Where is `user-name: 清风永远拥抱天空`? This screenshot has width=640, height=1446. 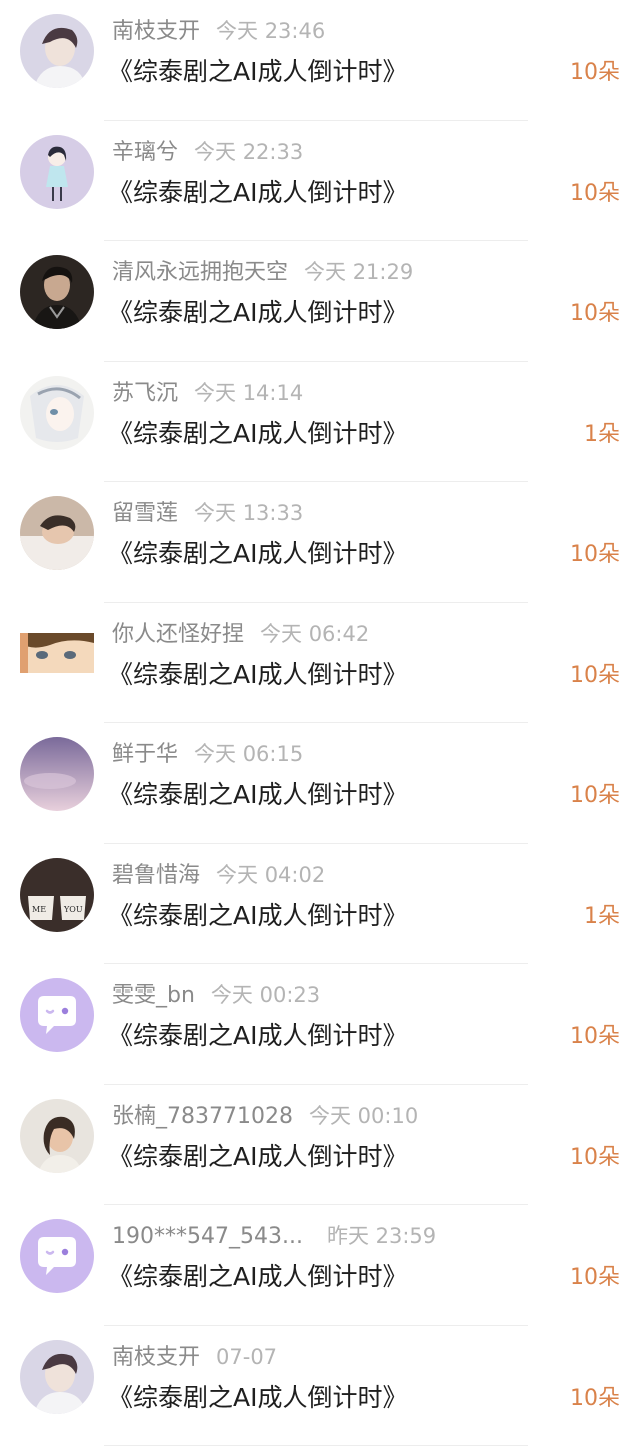
user-name: 清风永远拥抱天空 is located at coordinates (200, 272).